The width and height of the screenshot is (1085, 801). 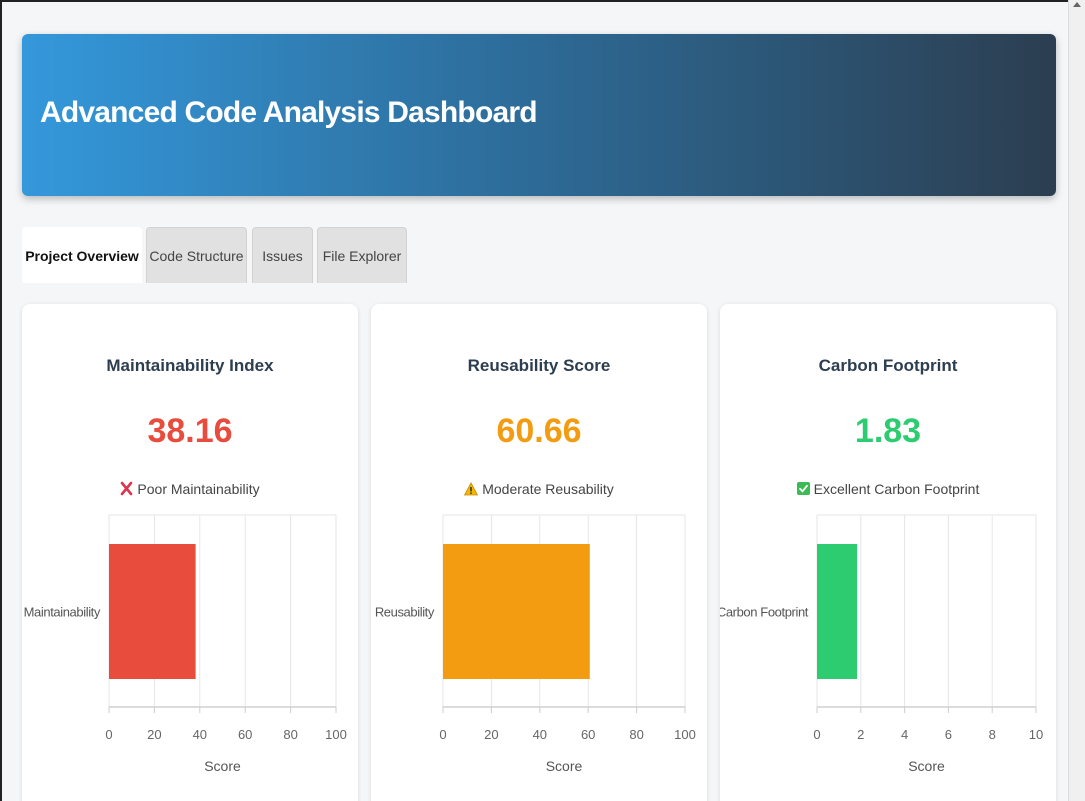 I want to click on status-text: Excellent Carbon Footprint, so click(x=896, y=489).